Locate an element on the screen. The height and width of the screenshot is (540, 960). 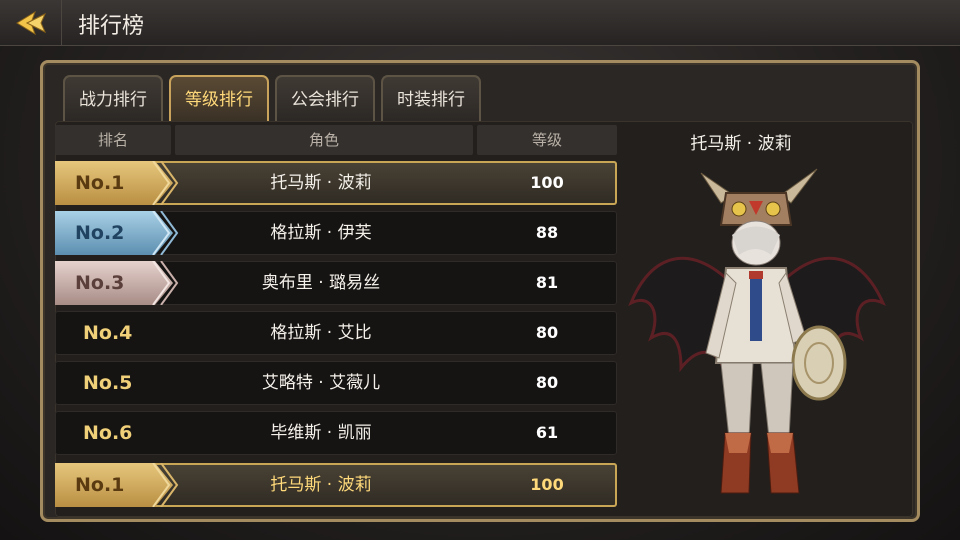
character-name: 毕维斯 · 凯丽 is located at coordinates (321, 433).